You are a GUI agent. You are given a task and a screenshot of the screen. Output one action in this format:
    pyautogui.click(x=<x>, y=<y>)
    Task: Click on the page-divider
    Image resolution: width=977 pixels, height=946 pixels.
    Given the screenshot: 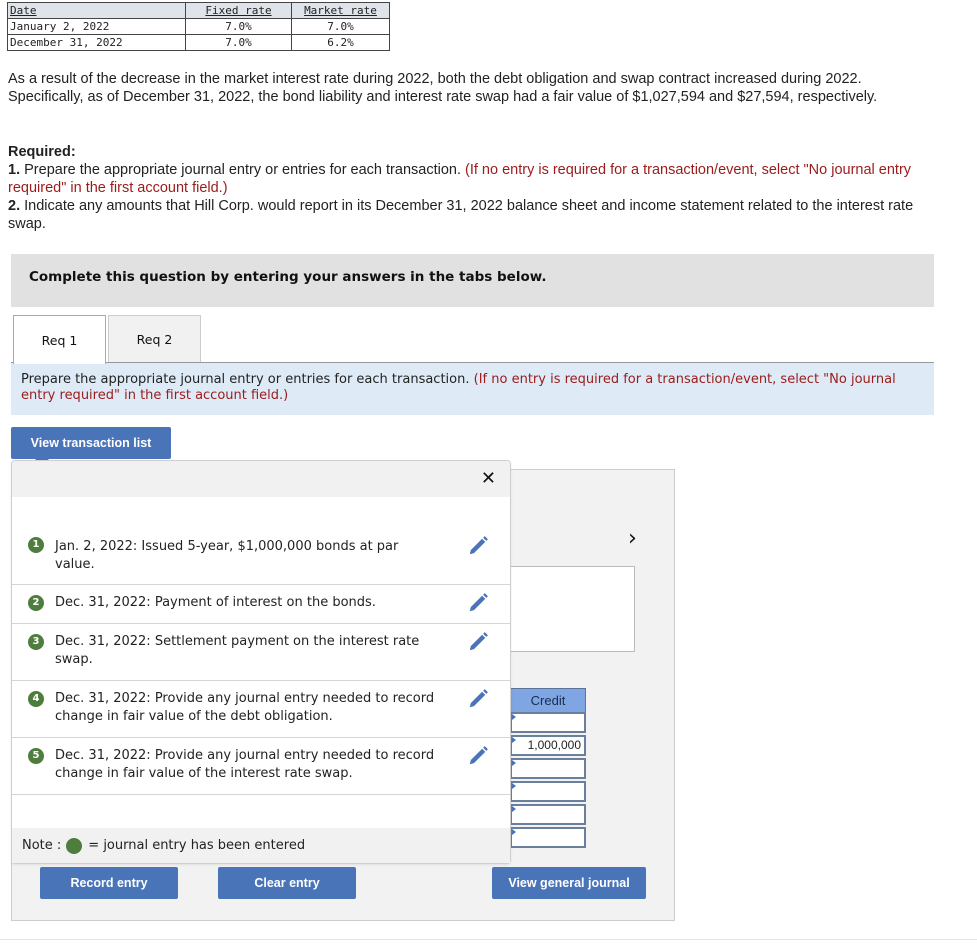 What is the action you would take?
    pyautogui.click(x=488, y=939)
    